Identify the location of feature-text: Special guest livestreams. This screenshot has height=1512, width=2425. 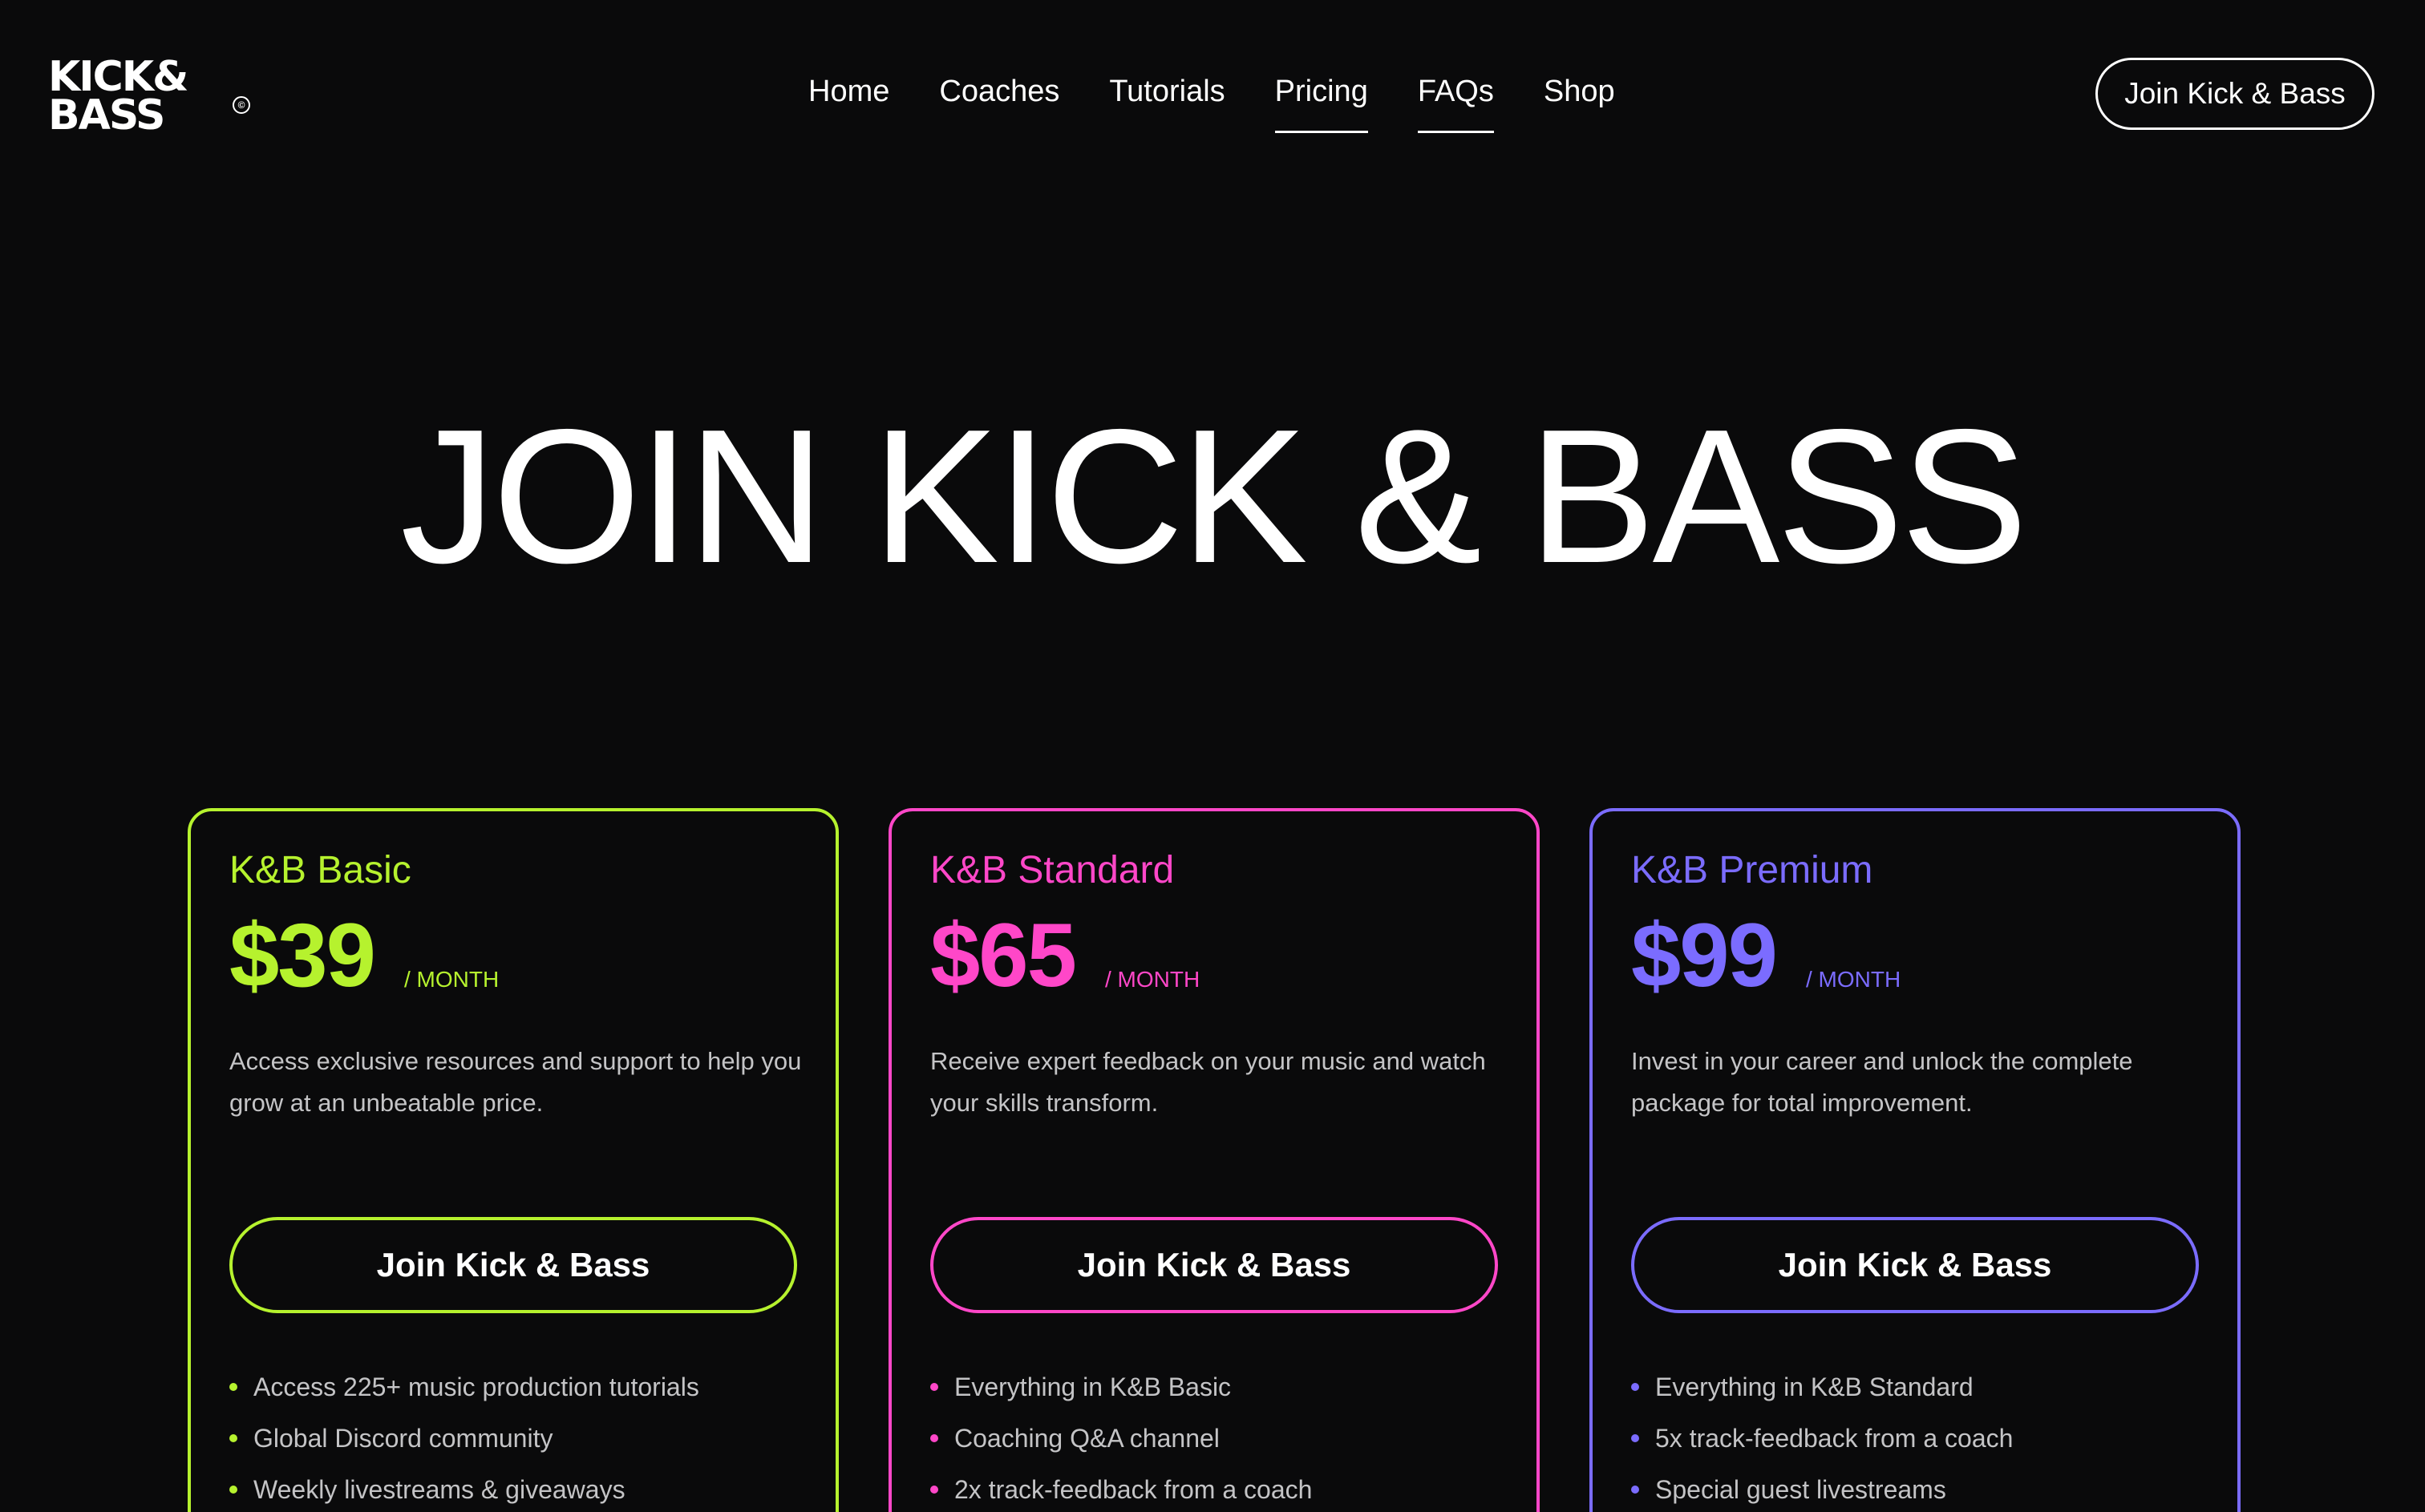
(1800, 1489).